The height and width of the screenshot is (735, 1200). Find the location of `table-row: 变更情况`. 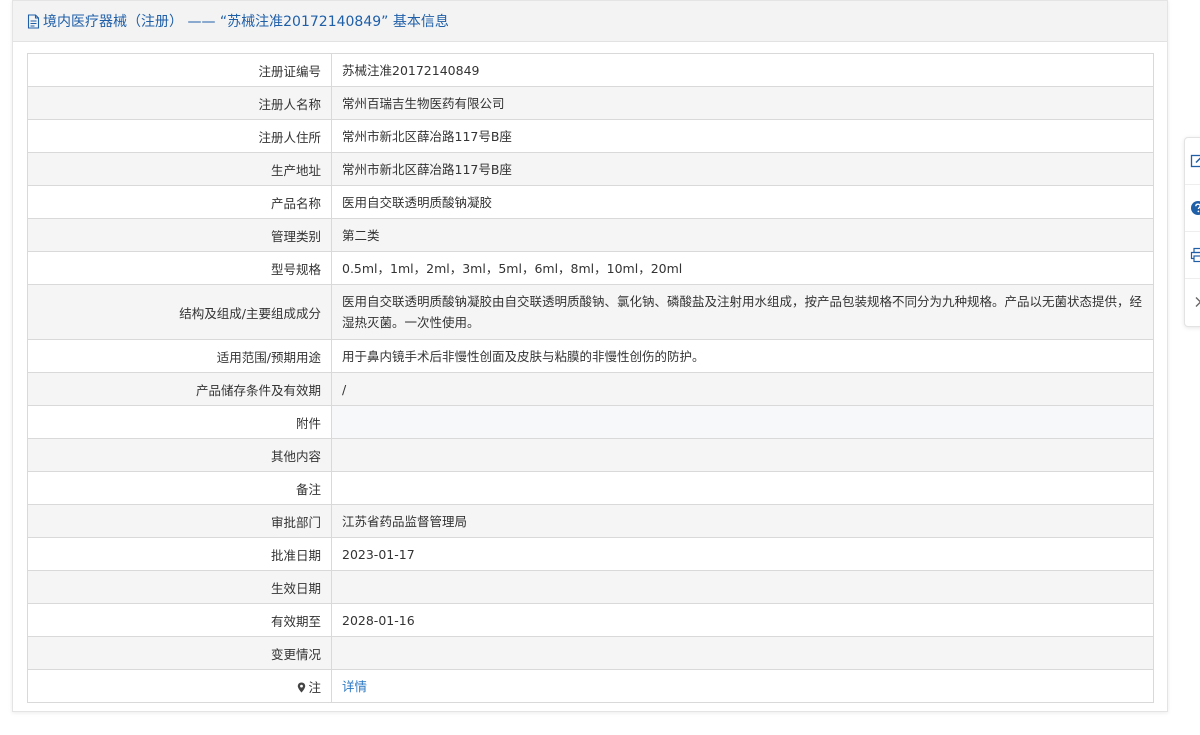

table-row: 变更情况 is located at coordinates (590, 653).